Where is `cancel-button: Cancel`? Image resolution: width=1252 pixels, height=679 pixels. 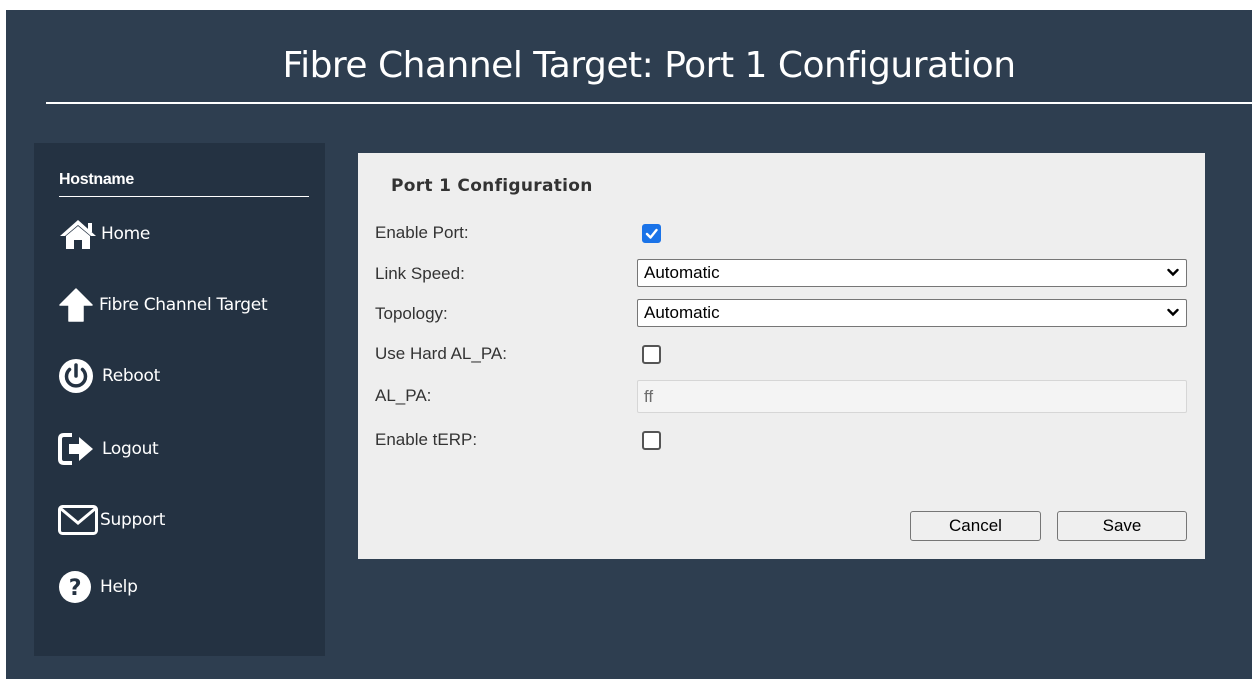
cancel-button: Cancel is located at coordinates (975, 526).